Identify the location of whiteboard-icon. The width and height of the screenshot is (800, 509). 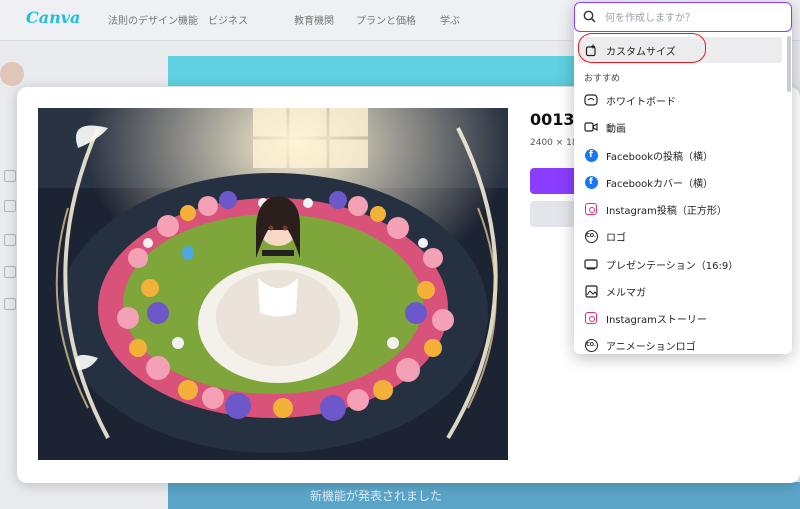
(591, 100).